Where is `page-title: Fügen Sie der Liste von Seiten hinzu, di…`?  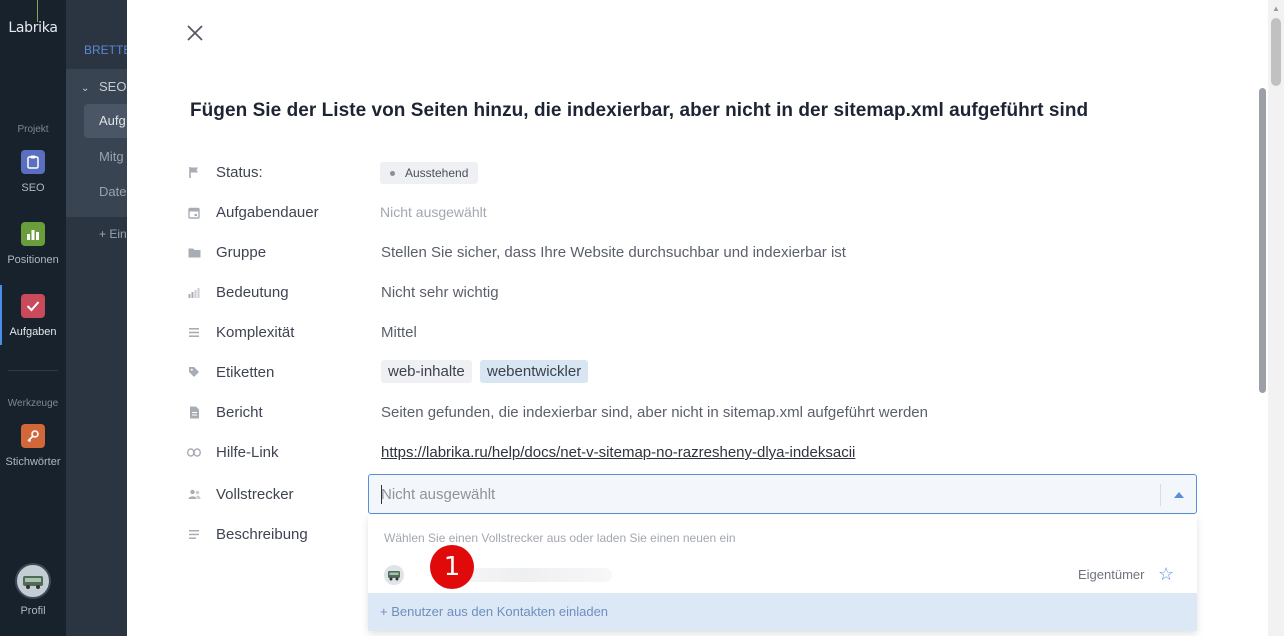 page-title: Fügen Sie der Liste von Seiten hinzu, di… is located at coordinates (639, 110).